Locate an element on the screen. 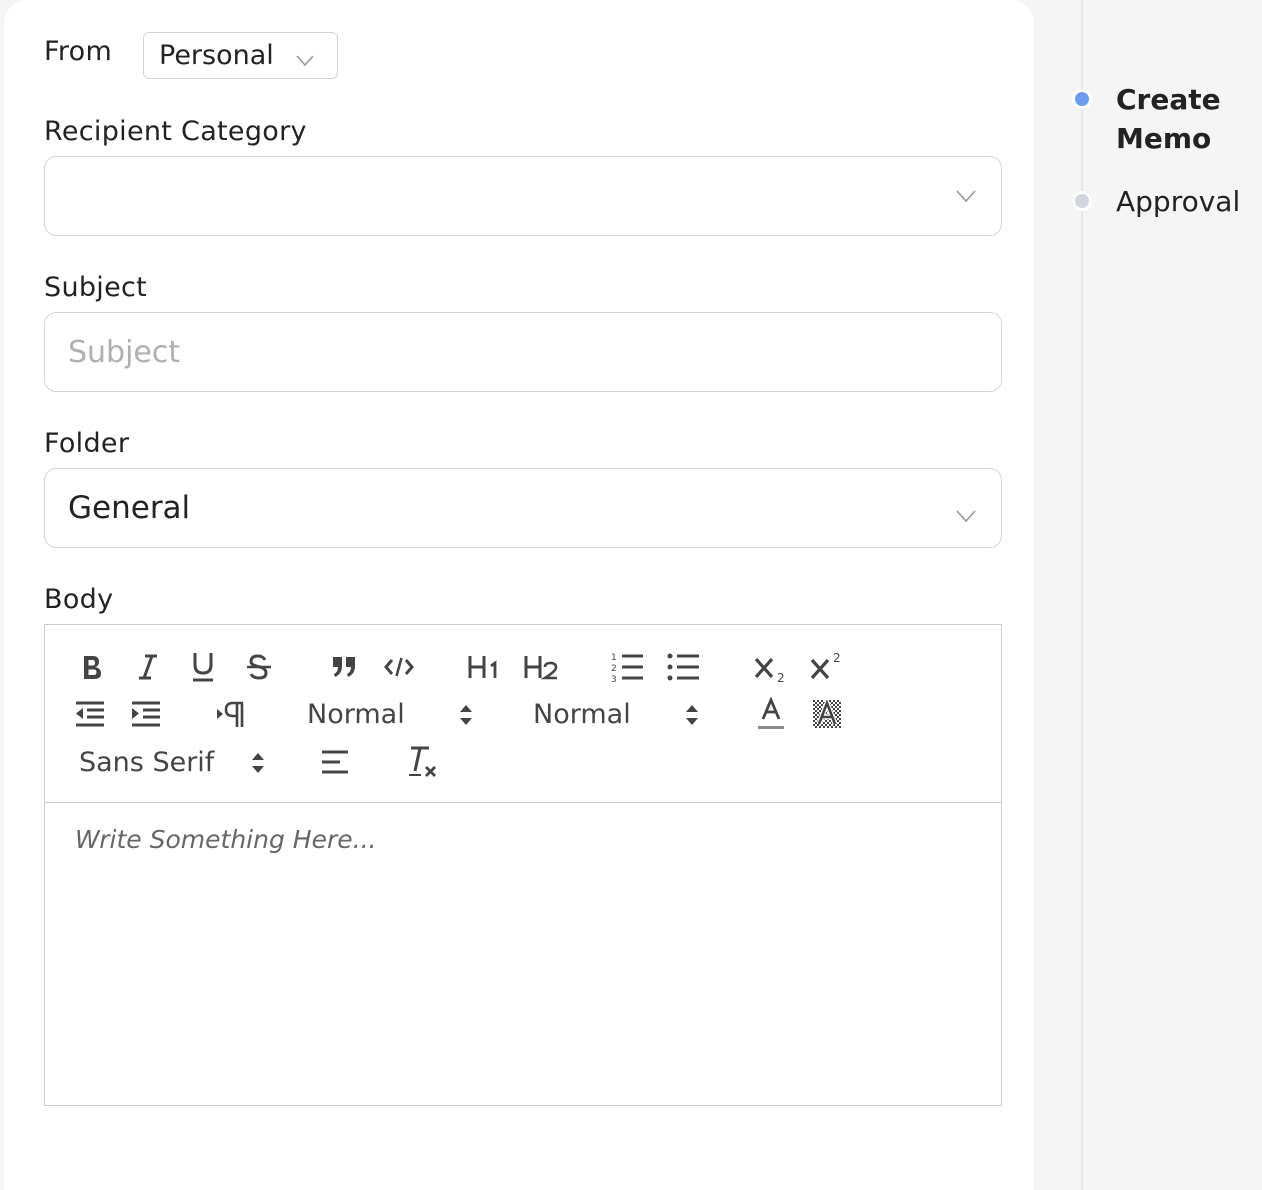 Image resolution: width=1262 pixels, height=1190 pixels. h1-icon is located at coordinates (485, 667).